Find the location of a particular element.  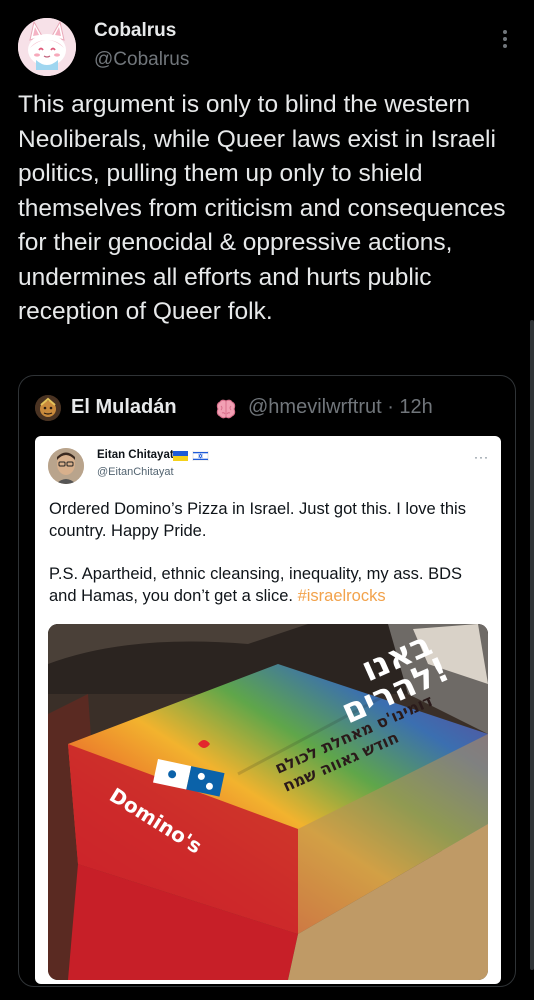

quoted-post-header: El Muladán @hmevilwrftrut · 12h is located at coordinates (270, 408).